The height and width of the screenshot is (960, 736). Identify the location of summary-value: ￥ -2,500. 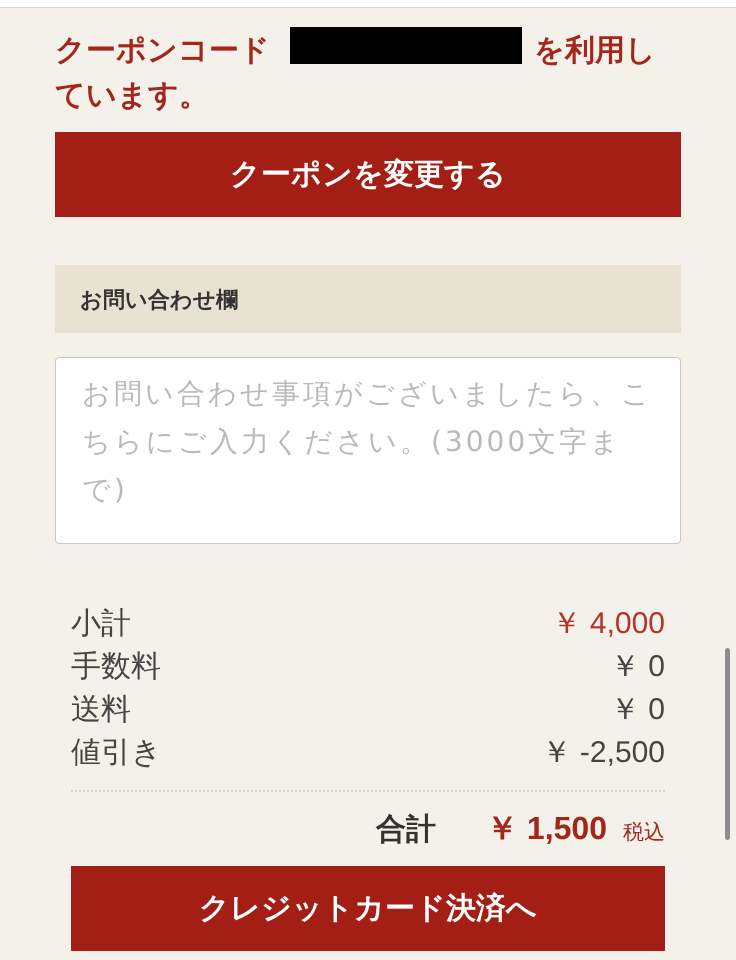
(603, 753).